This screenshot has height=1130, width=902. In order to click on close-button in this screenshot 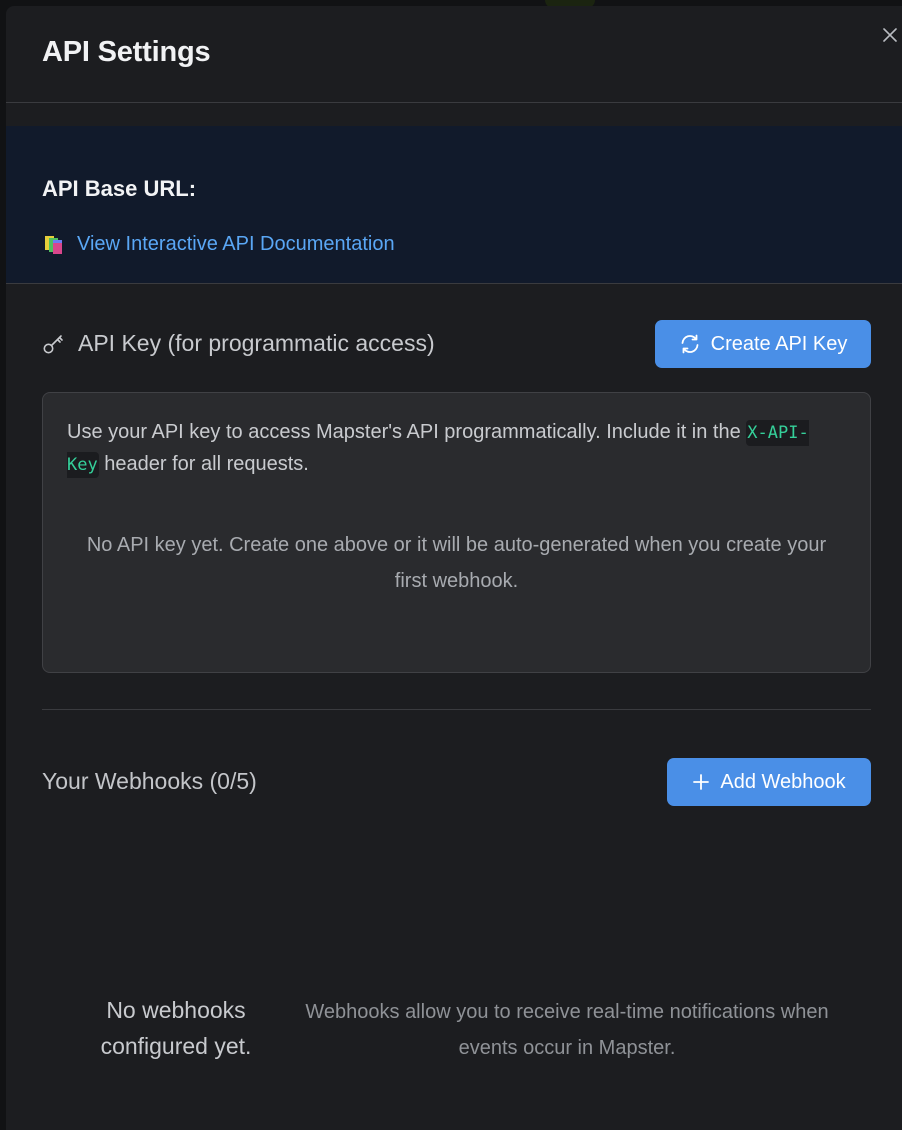, I will do `click(889, 35)`.